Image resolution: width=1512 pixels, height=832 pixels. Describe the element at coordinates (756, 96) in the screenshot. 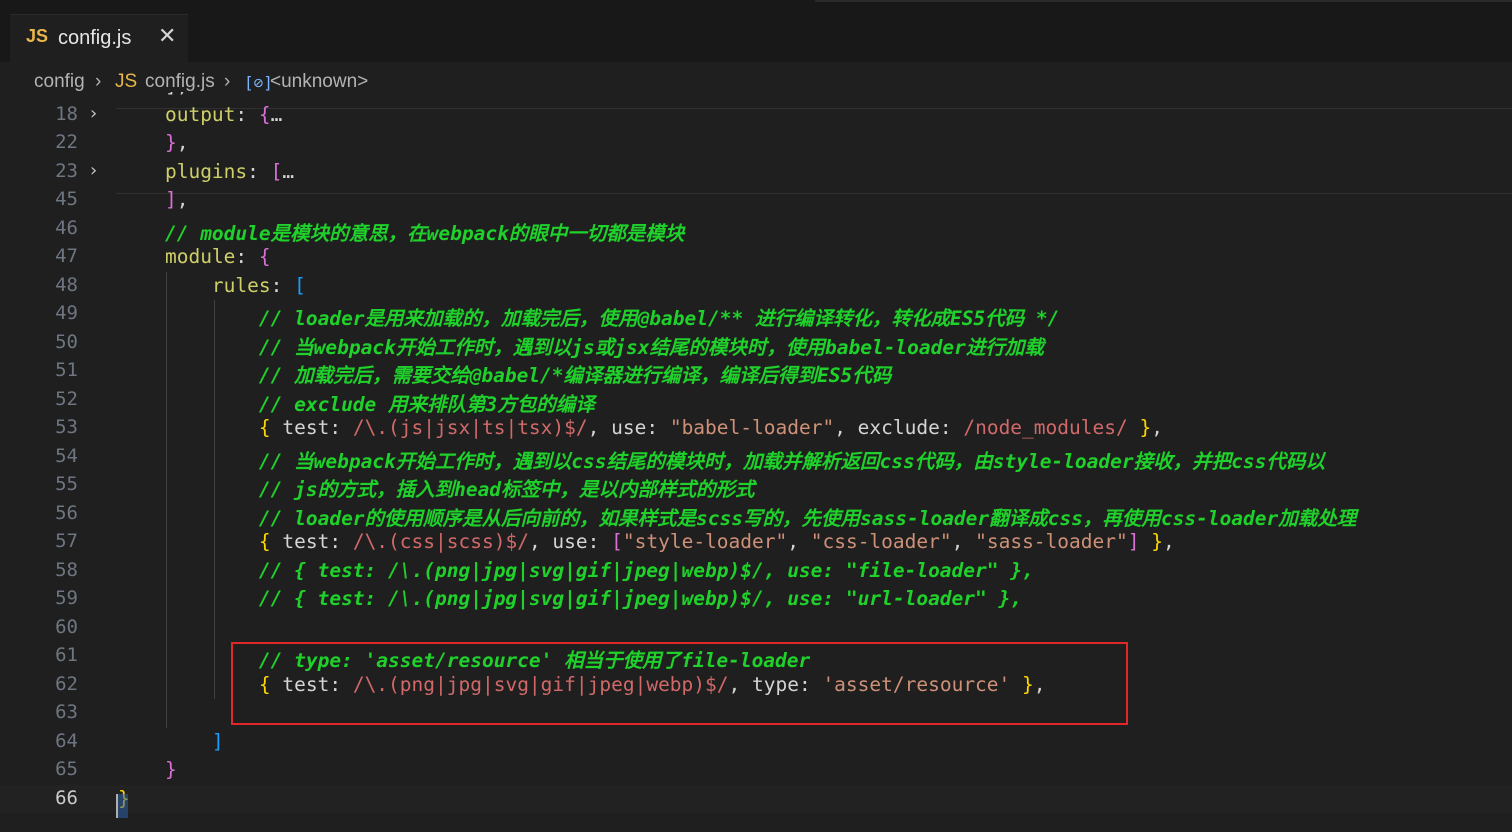

I see `code-line: 17 ],` at that location.